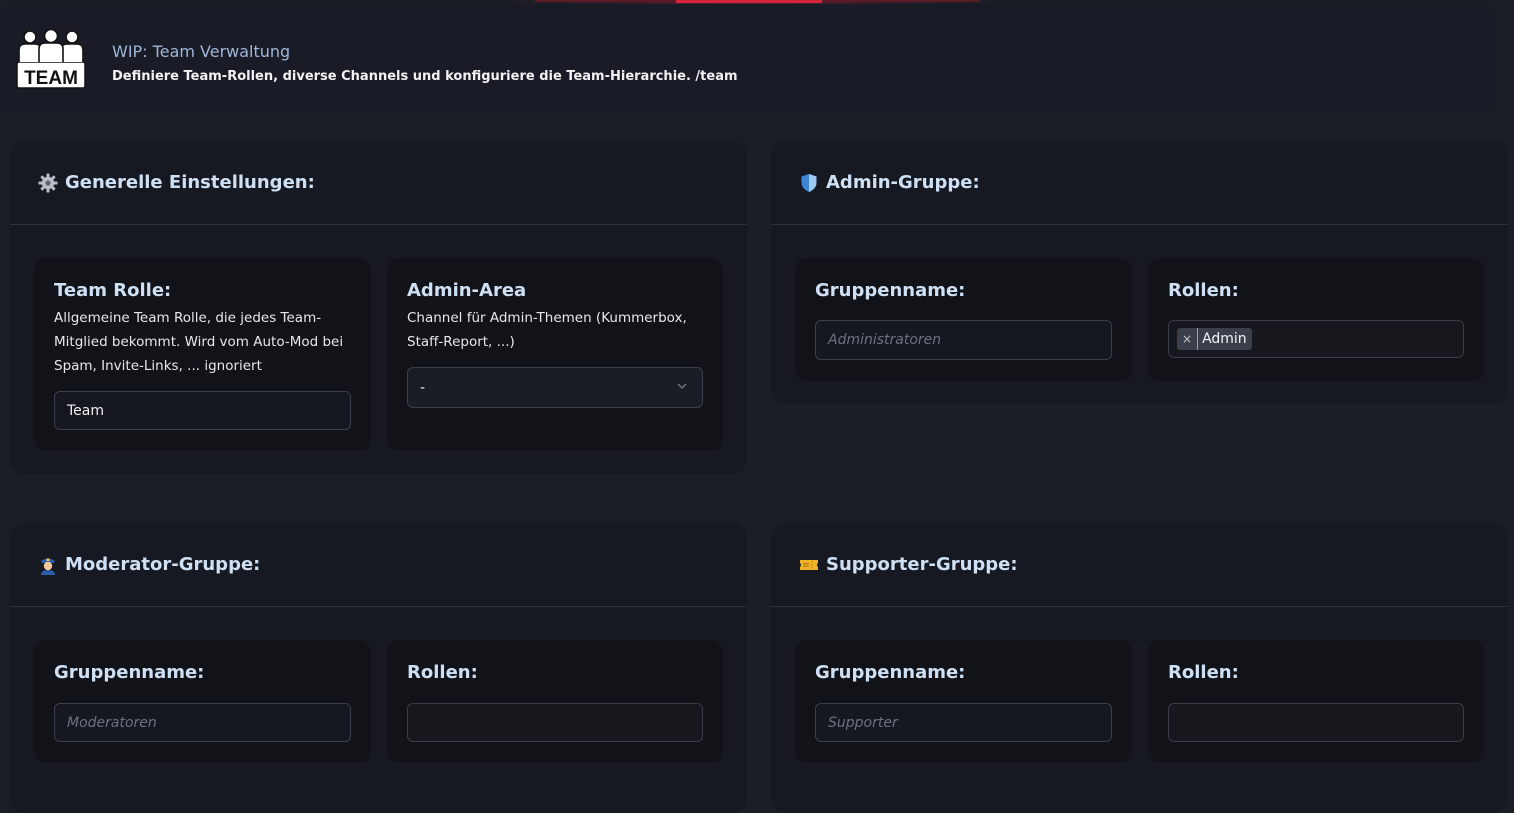 This screenshot has height=813, width=1514. I want to click on moderator-roles-multiselect, so click(555, 722).